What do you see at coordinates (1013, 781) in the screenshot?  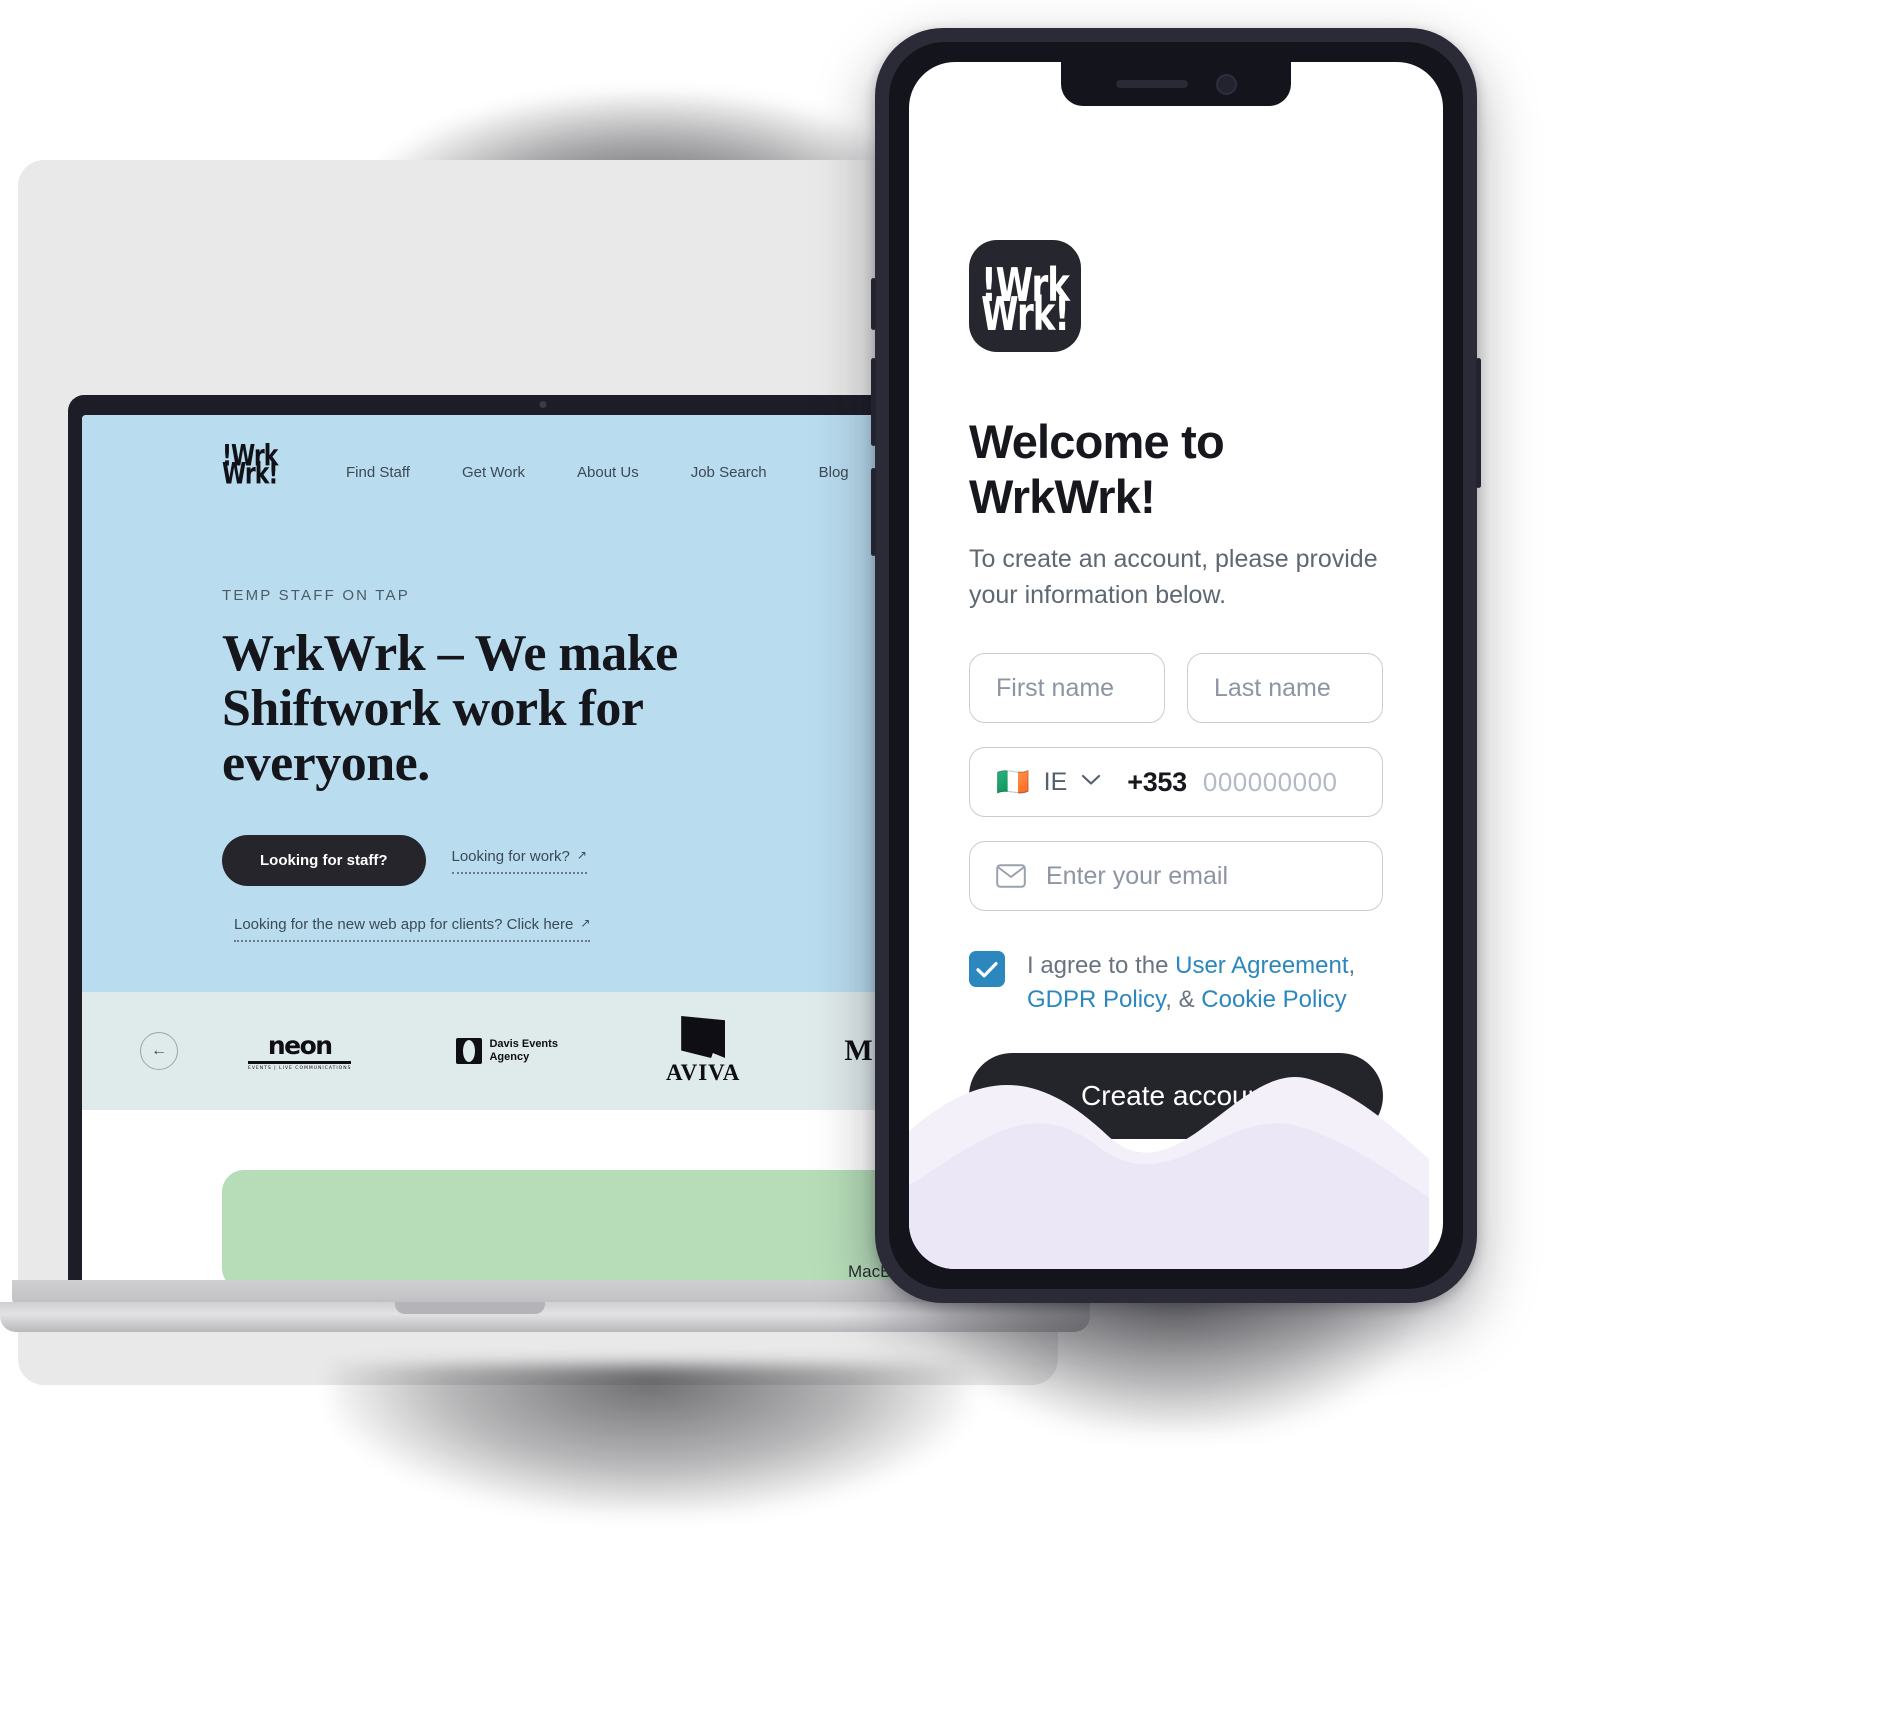 I see `ireland-flag-icon: 🇮🇪` at bounding box center [1013, 781].